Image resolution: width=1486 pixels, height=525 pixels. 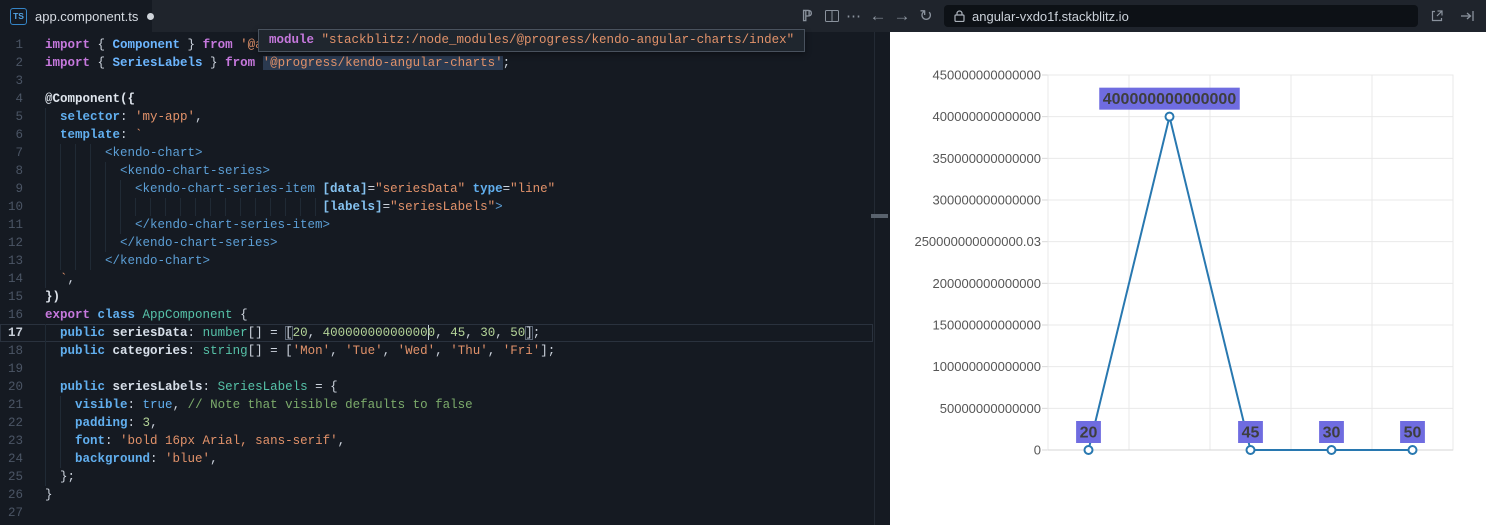 I want to click on code-line: 25 };, so click(x=445, y=477).